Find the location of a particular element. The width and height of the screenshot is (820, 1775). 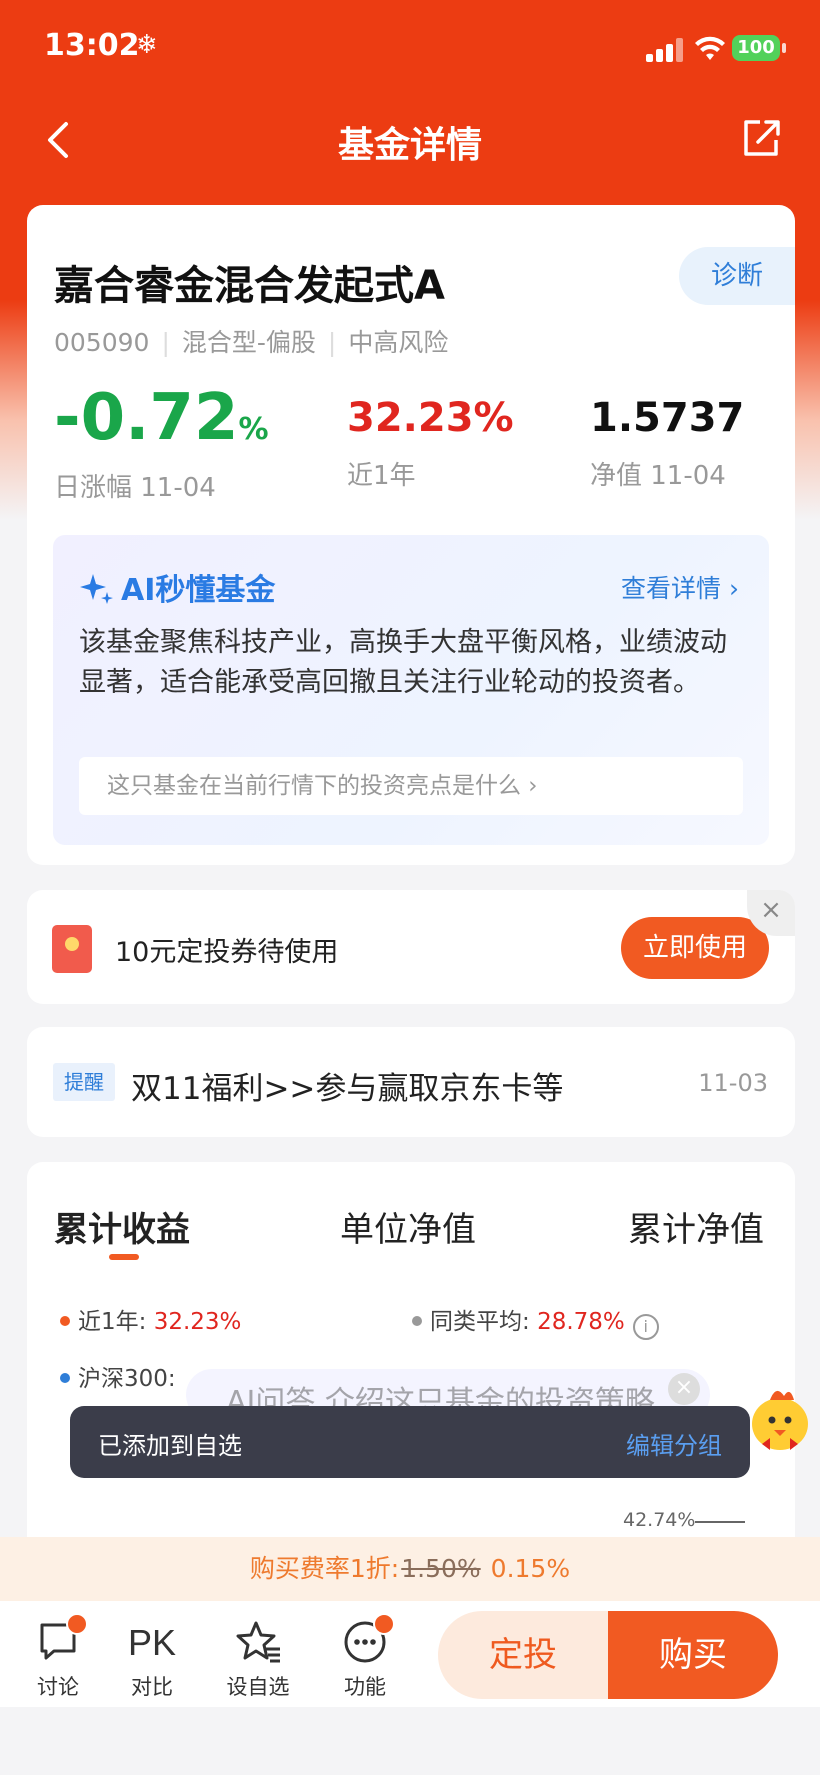

snowflake-icon: ❄ is located at coordinates (147, 45).